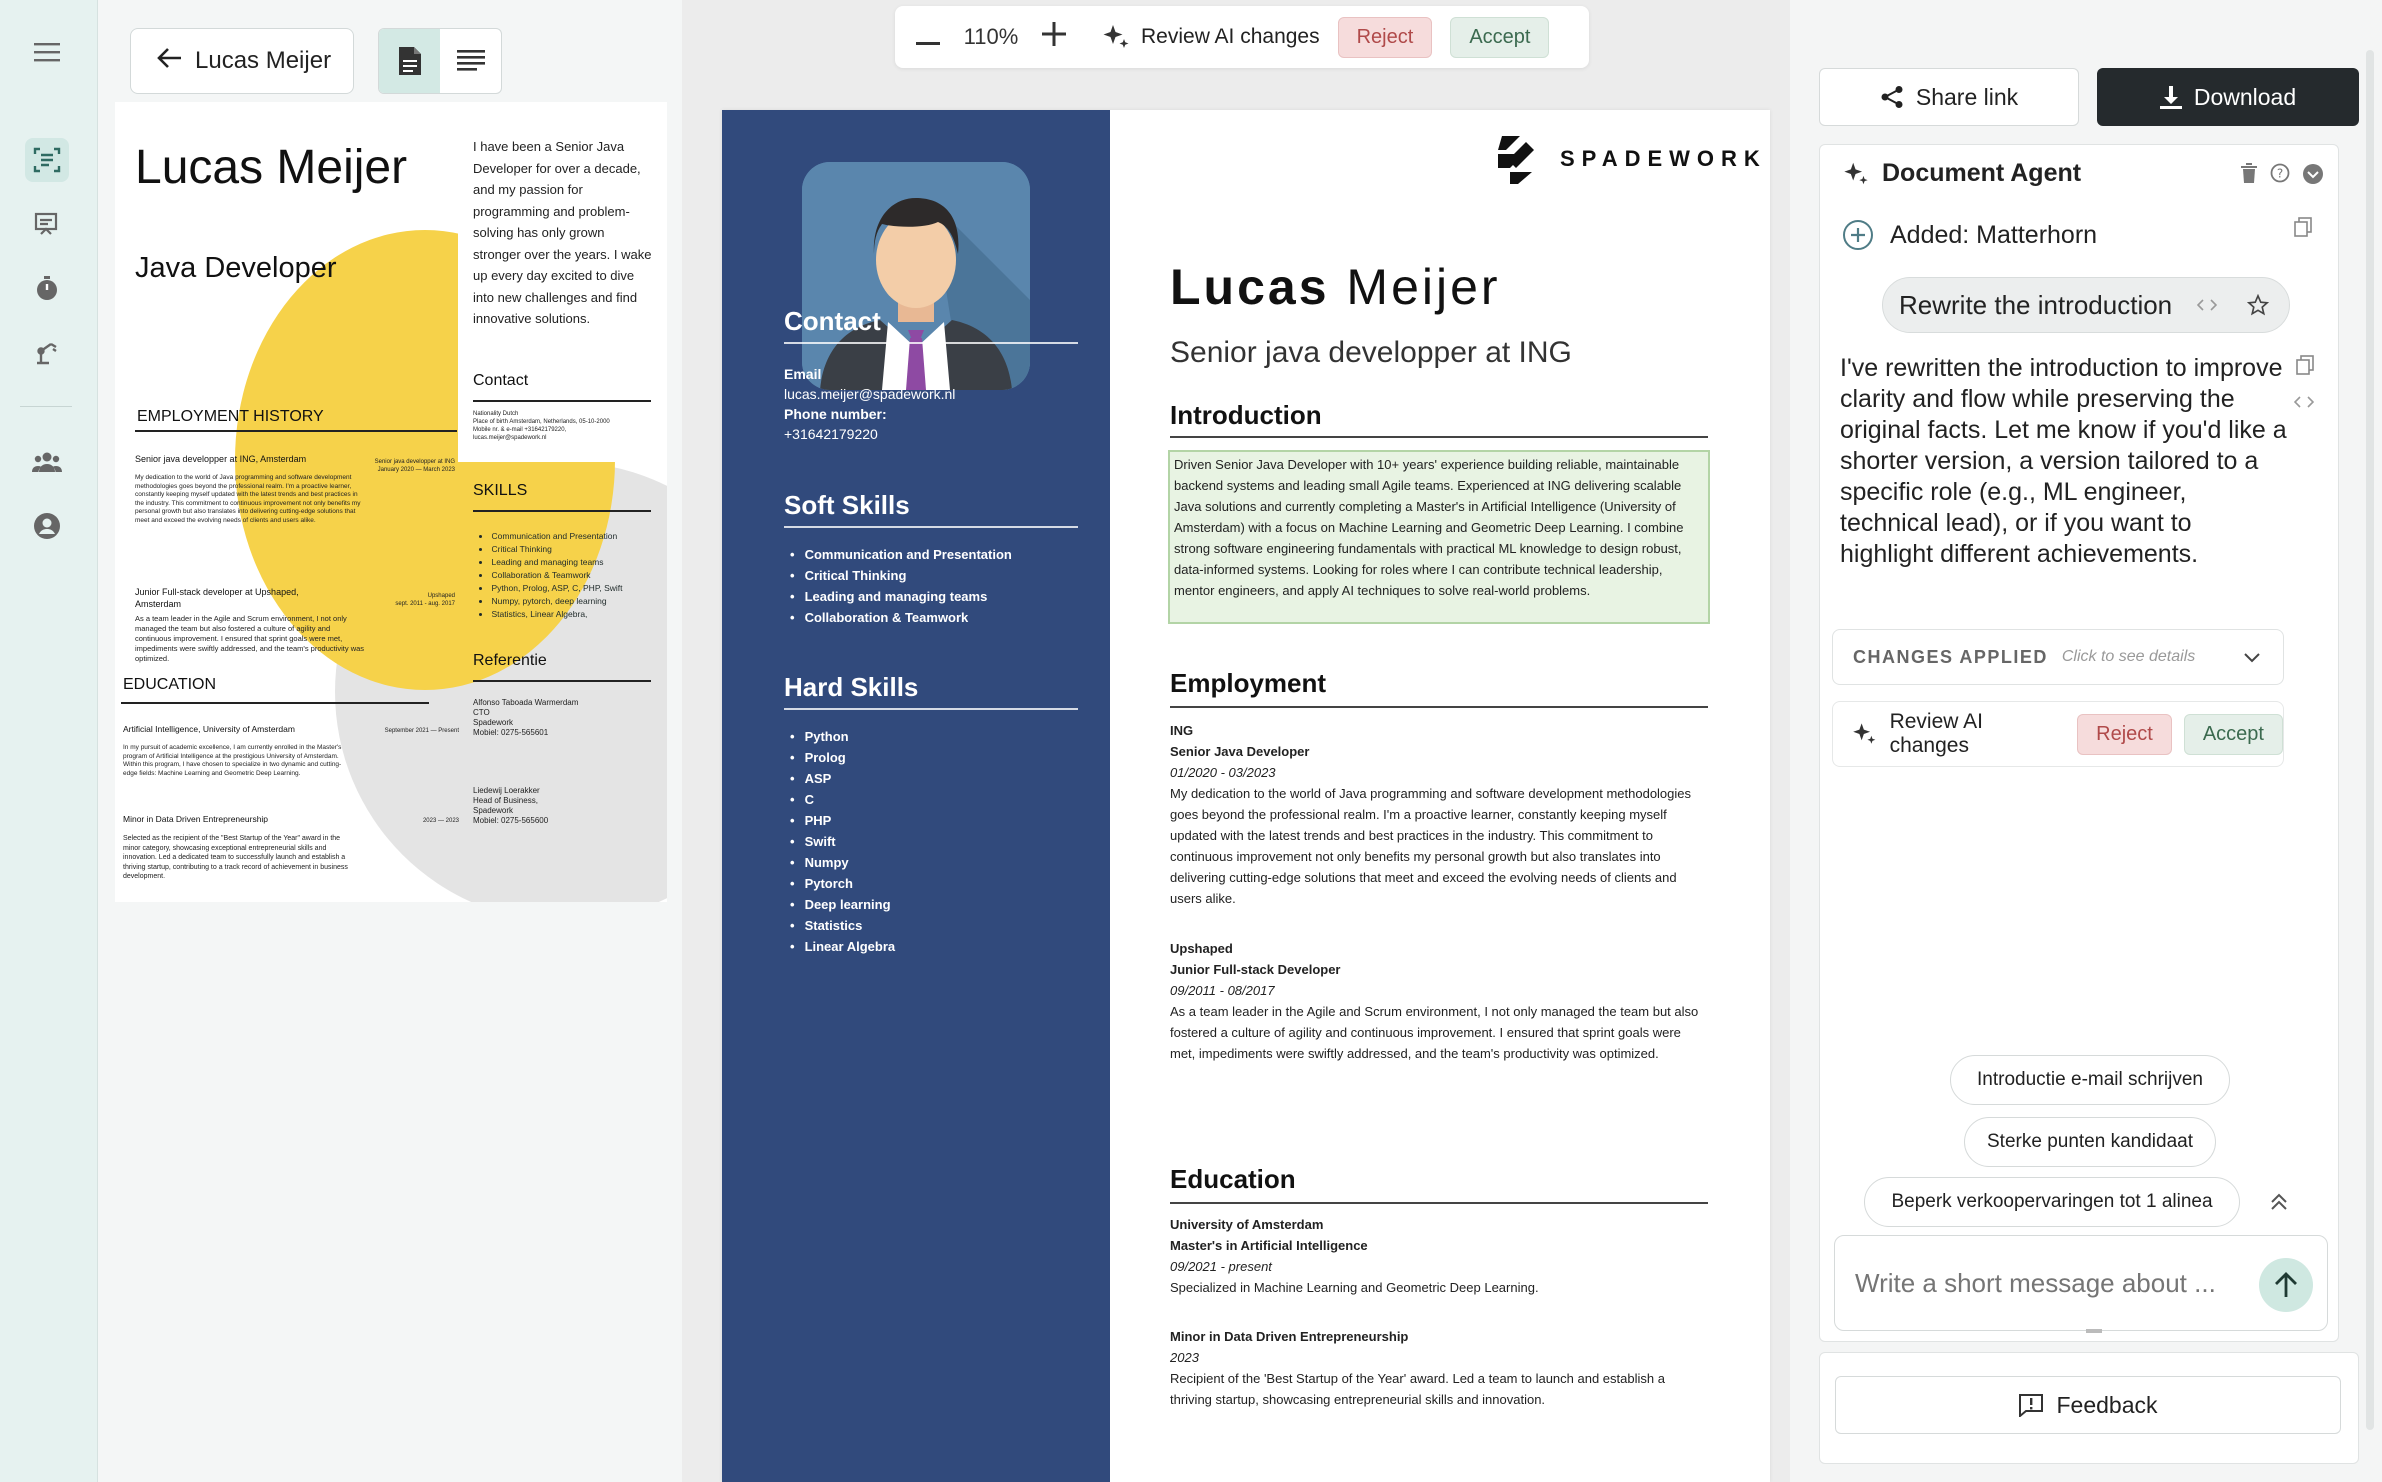 This screenshot has height=1482, width=2382. I want to click on hard-skill-item: Numpy, so click(839, 862).